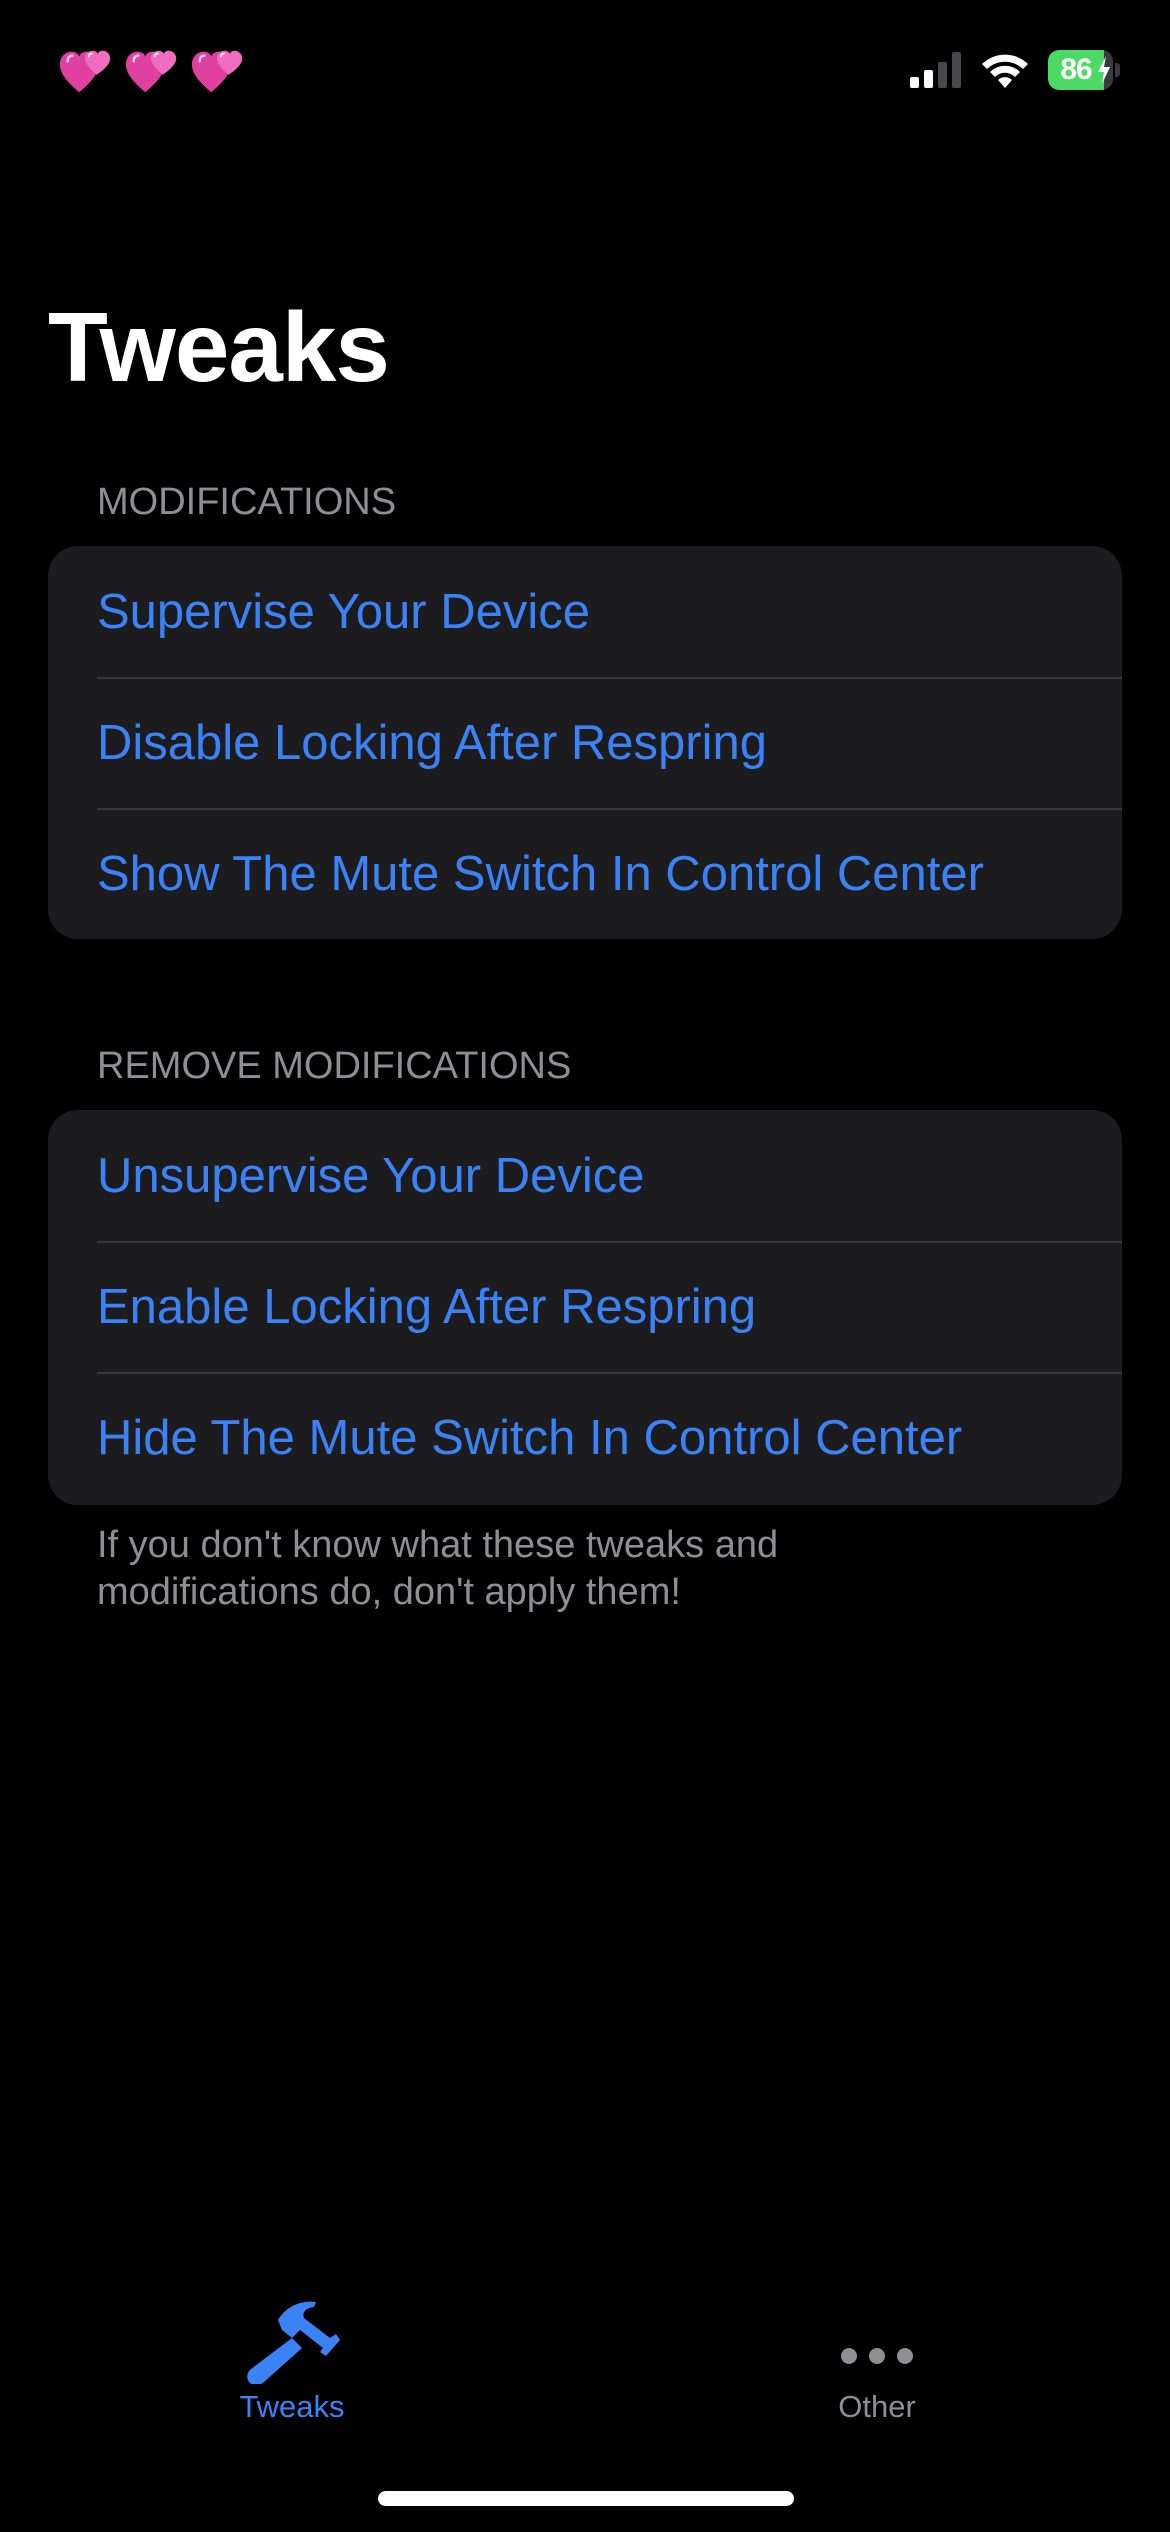  I want to click on status-bar: 86, so click(585, 75).